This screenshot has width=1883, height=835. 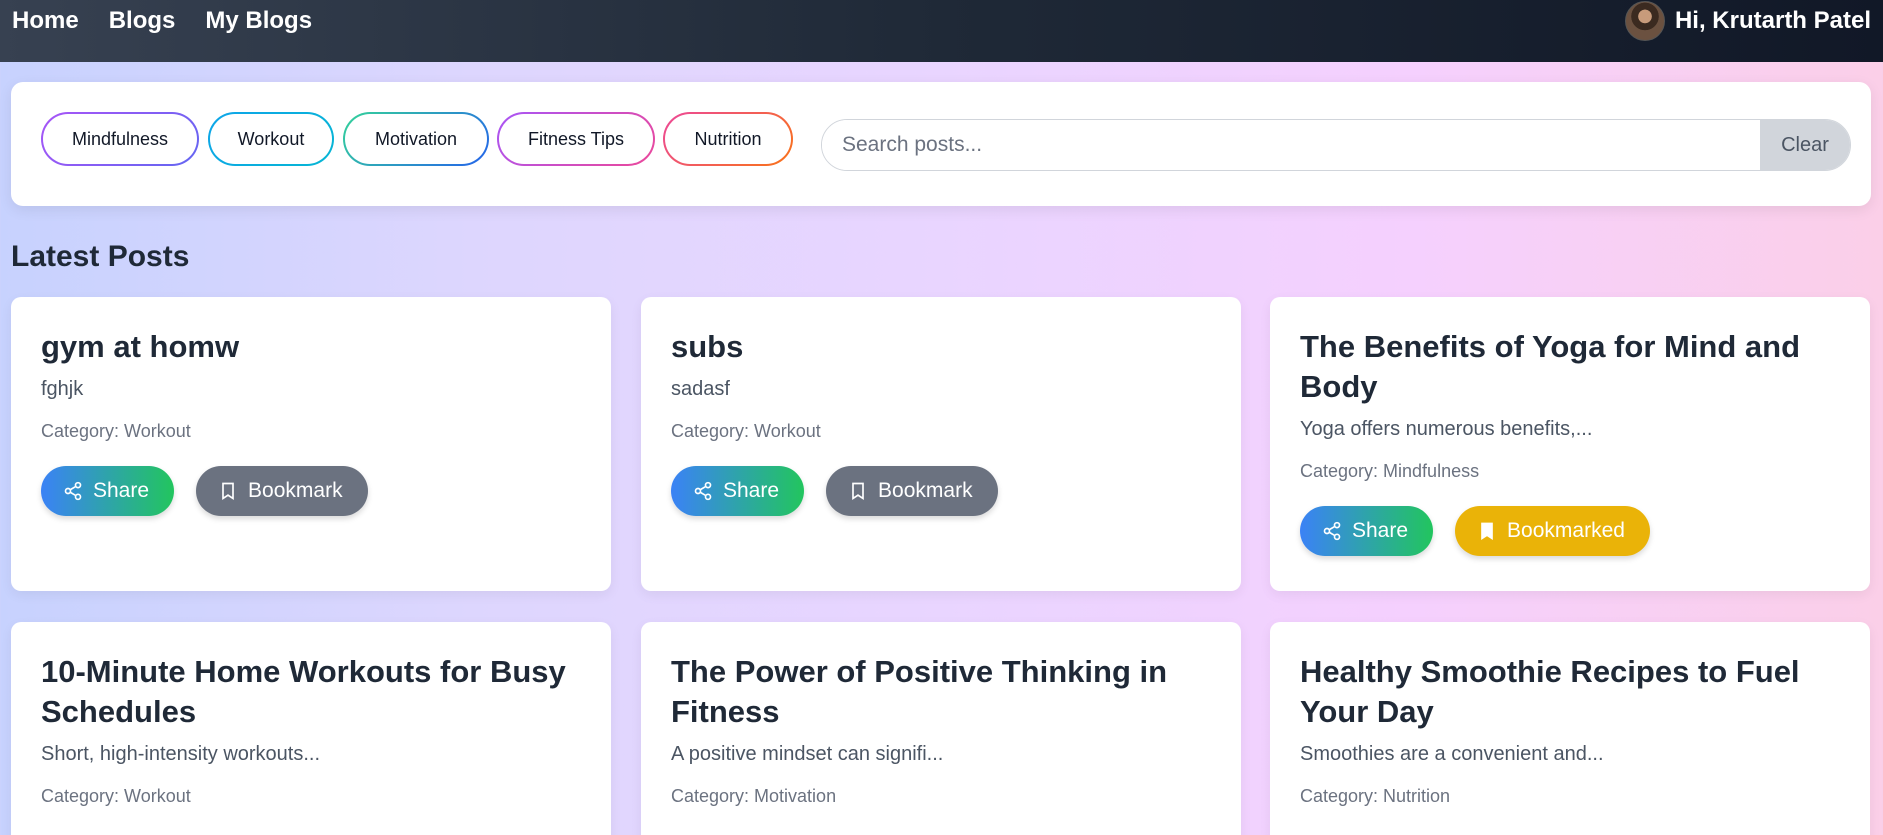 I want to click on search-input, so click(x=1291, y=145).